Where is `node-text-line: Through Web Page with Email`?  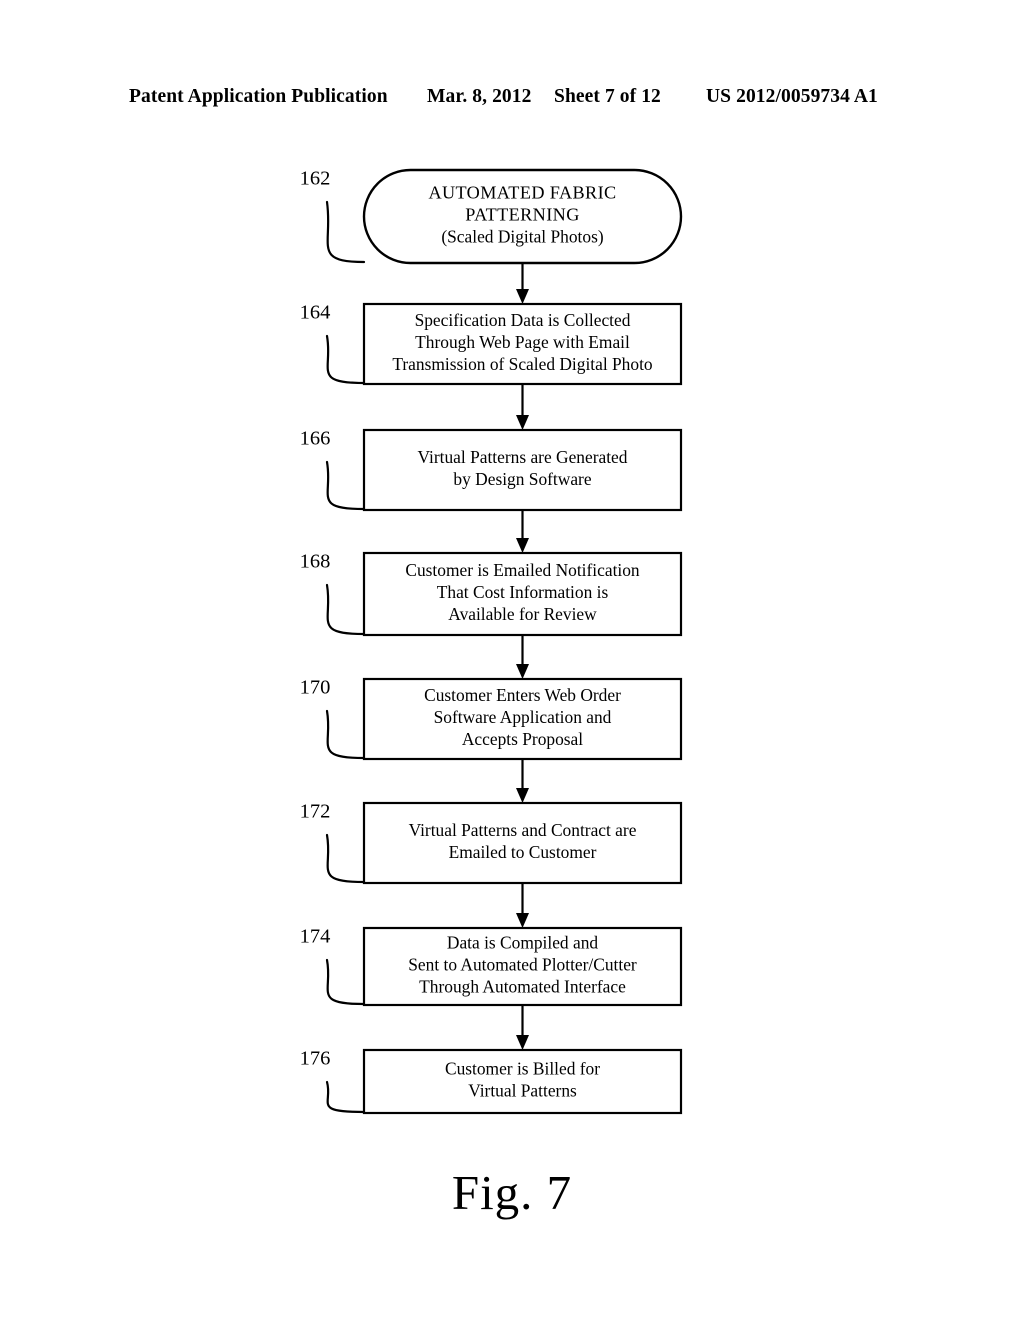
node-text-line: Through Web Page with Email is located at coordinates (522, 342).